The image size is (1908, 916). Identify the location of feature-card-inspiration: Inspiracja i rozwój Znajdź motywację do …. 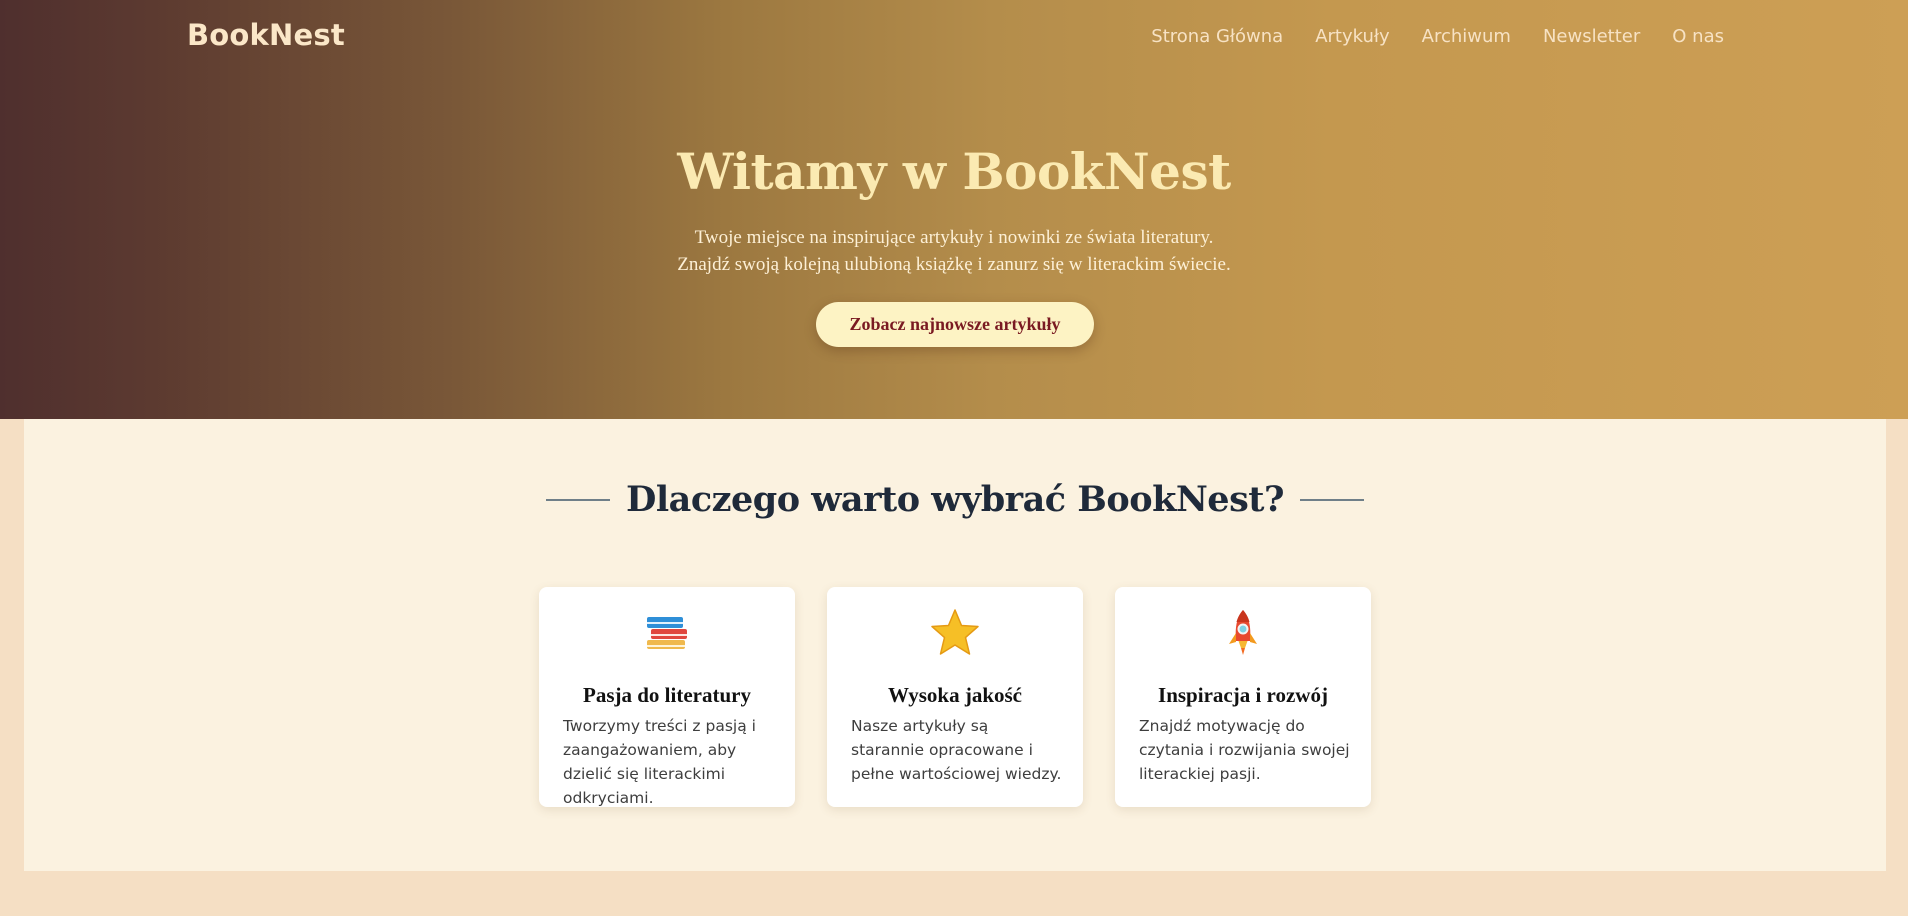
(1243, 697).